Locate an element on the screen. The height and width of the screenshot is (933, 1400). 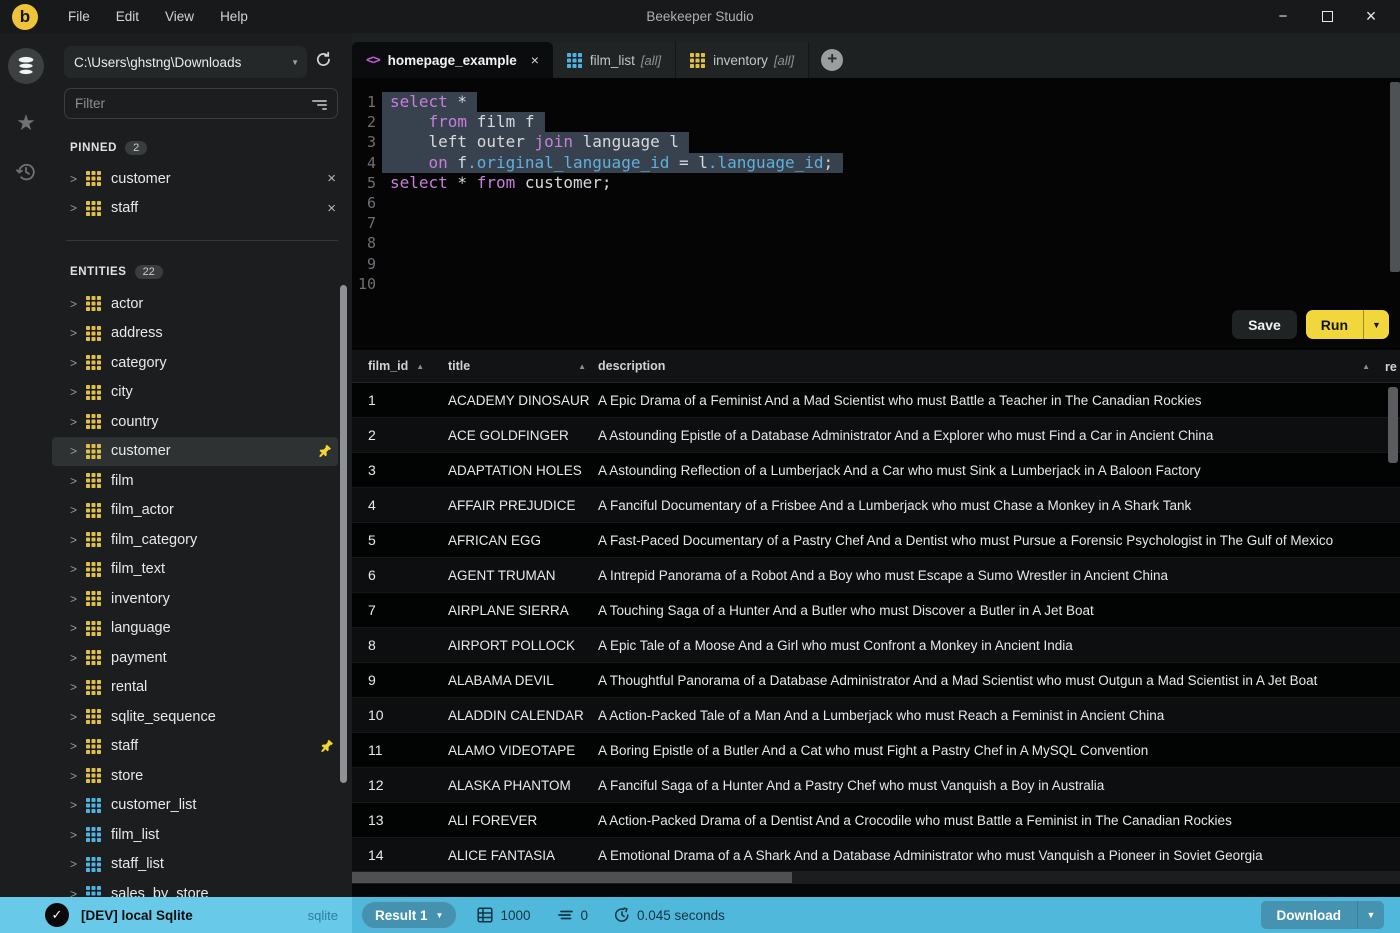
sort-asc-icon: ▲ is located at coordinates (582, 366).